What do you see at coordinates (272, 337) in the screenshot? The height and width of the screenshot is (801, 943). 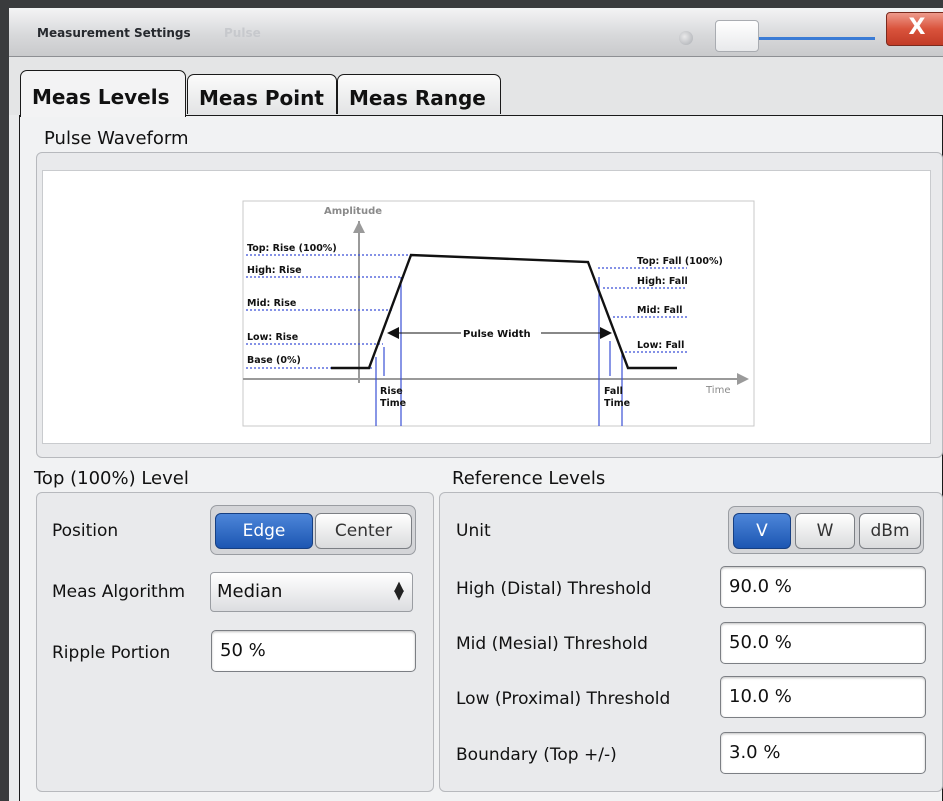 I see `left-level-label: Low: Rise` at bounding box center [272, 337].